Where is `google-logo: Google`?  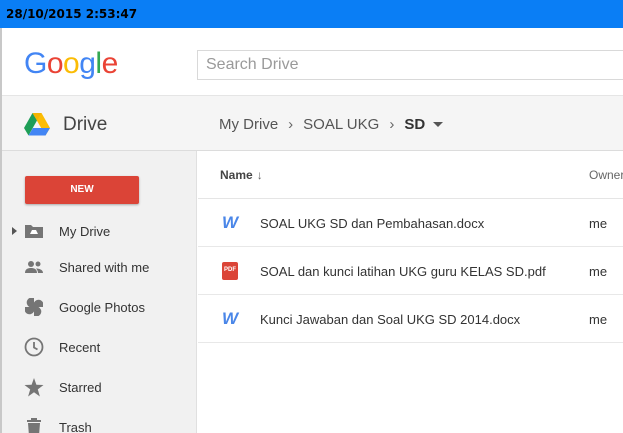 google-logo: Google is located at coordinates (71, 64).